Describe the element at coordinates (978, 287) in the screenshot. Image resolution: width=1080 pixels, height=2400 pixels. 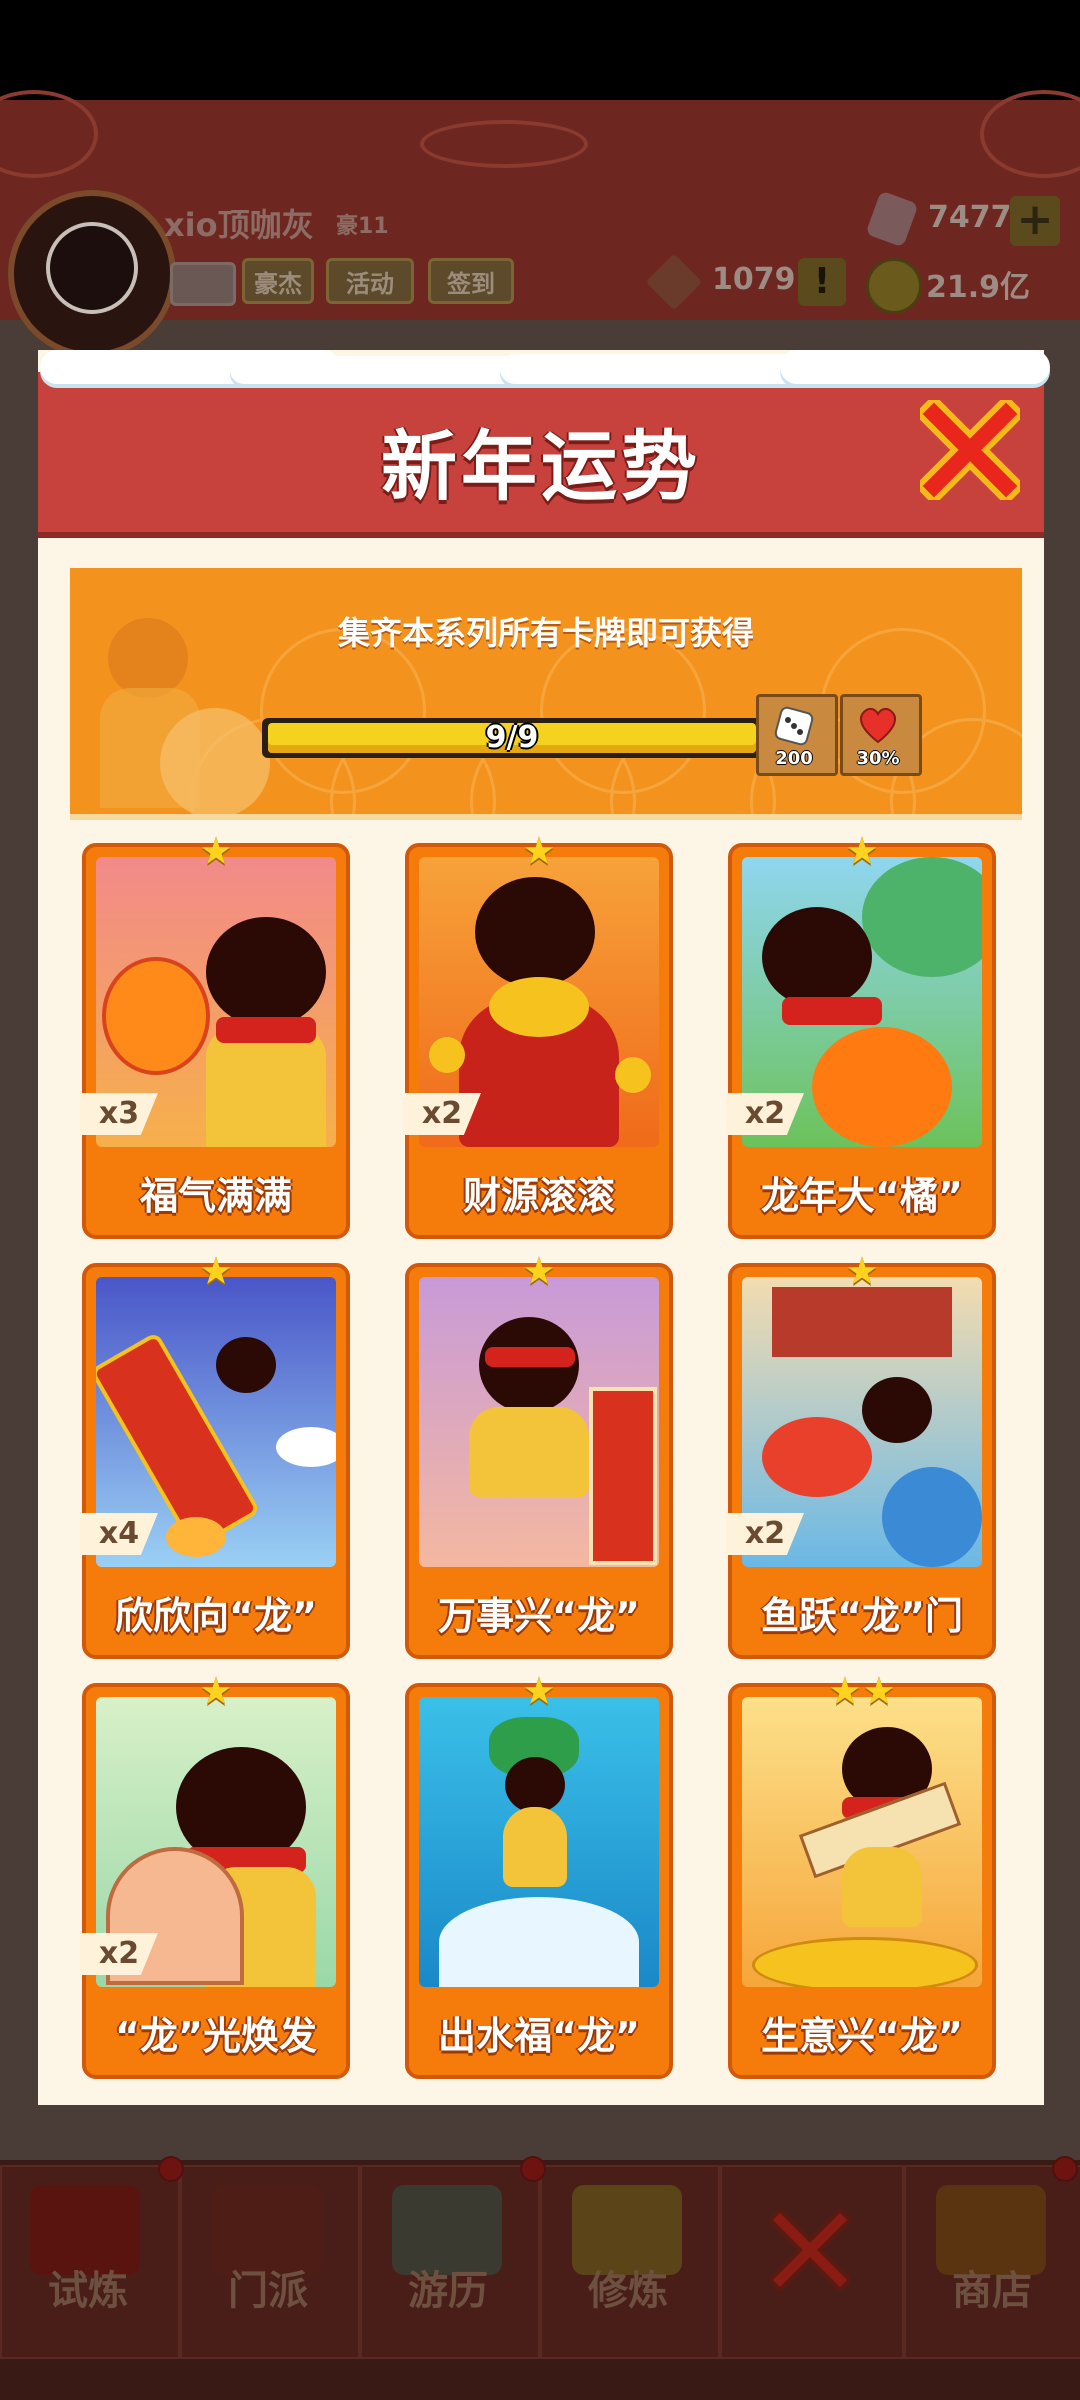
I see `coin-count: 21.9亿` at that location.